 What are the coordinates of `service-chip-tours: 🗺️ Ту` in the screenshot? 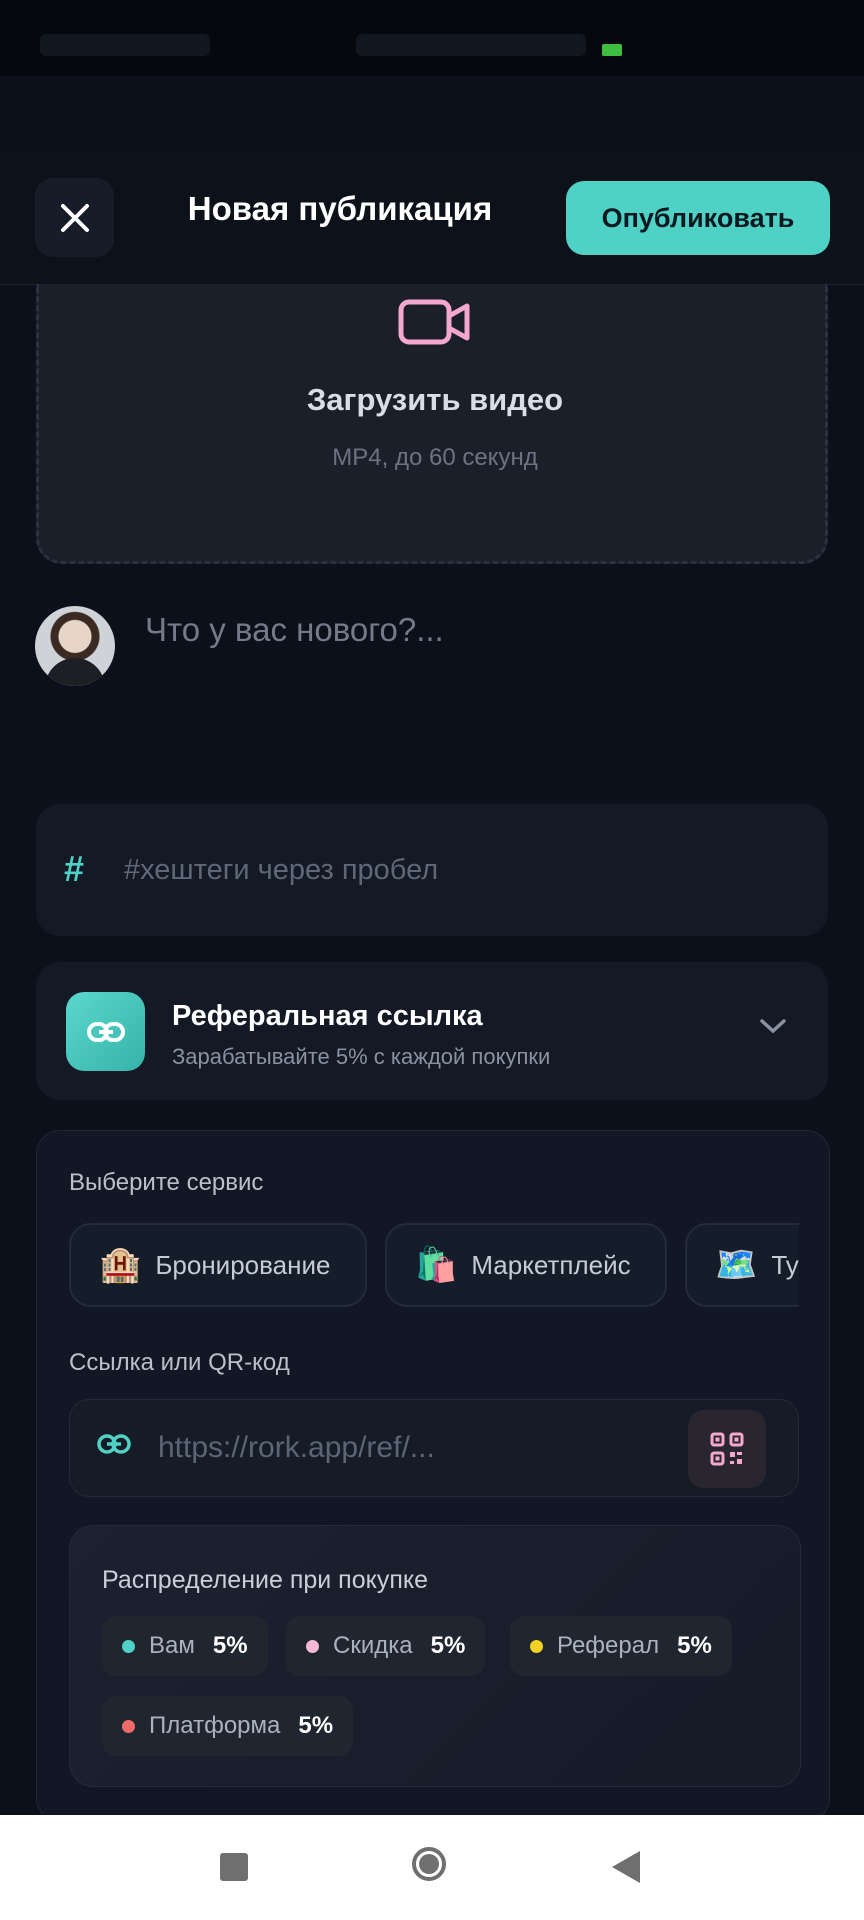 It's located at (742, 1265).